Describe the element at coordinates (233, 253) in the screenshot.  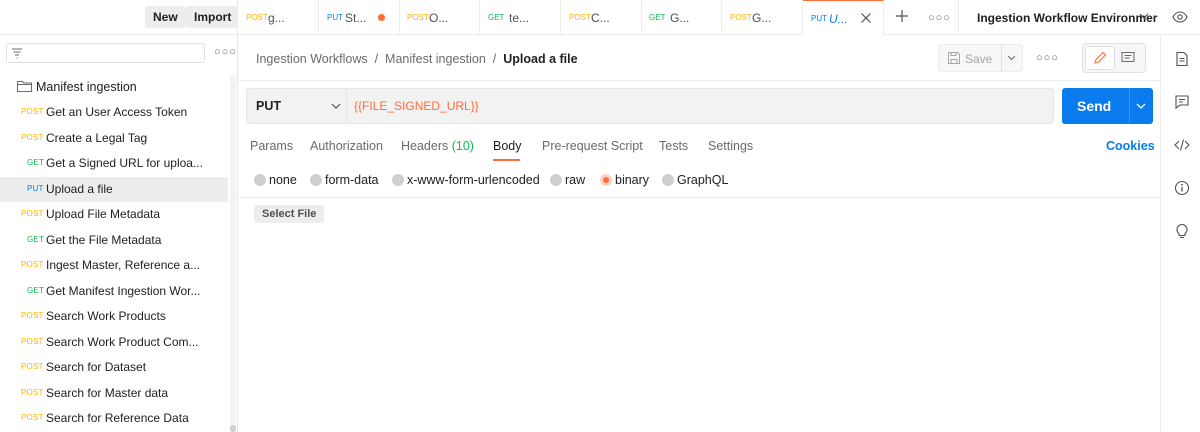
I see `sidebar-scrollbar` at that location.